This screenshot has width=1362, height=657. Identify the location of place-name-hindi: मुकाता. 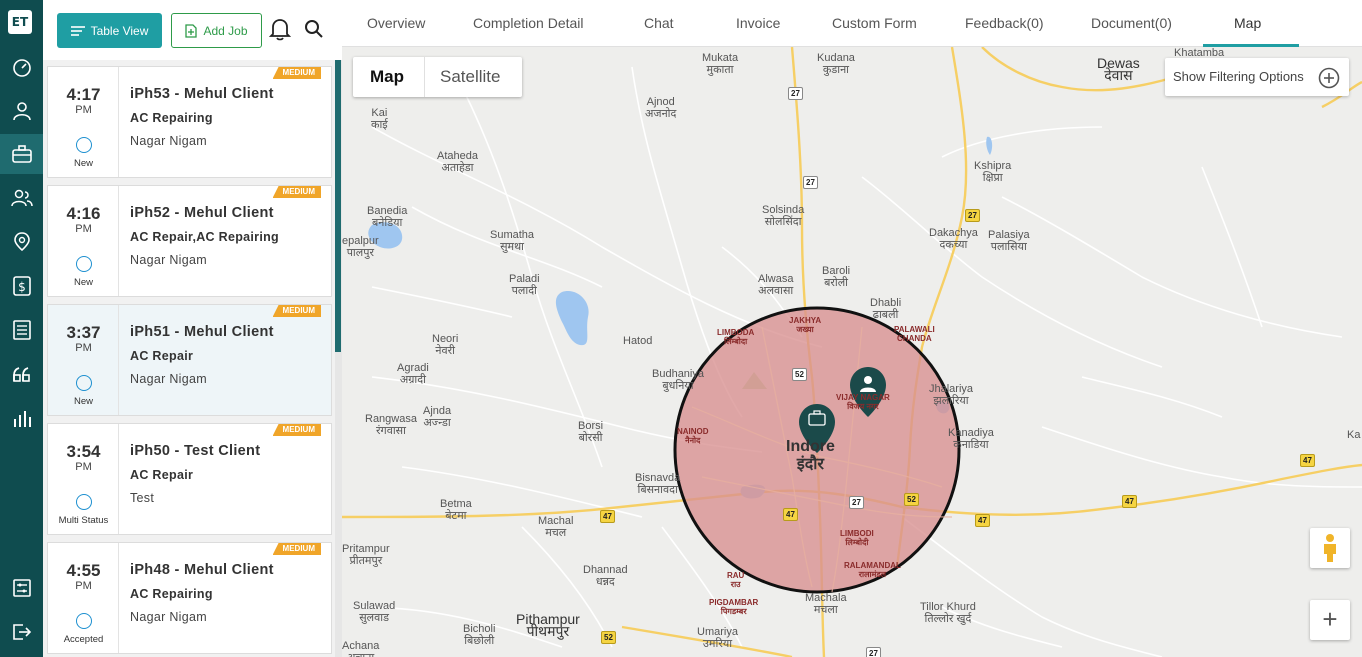
(720, 70).